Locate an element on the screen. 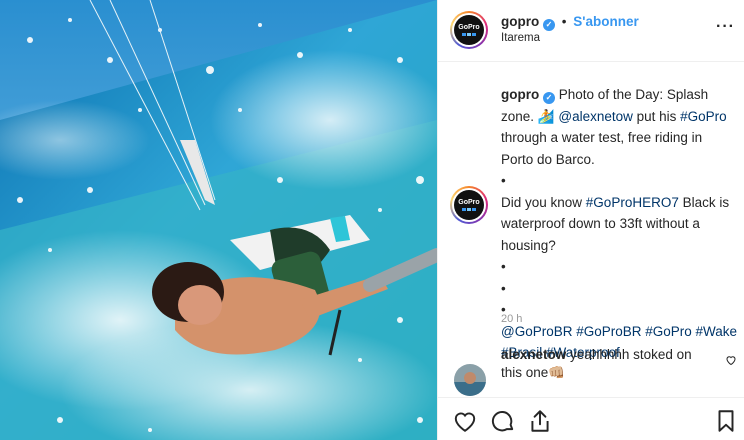 This screenshot has width=744, height=440. caption-line: housing? is located at coordinates (528, 245).